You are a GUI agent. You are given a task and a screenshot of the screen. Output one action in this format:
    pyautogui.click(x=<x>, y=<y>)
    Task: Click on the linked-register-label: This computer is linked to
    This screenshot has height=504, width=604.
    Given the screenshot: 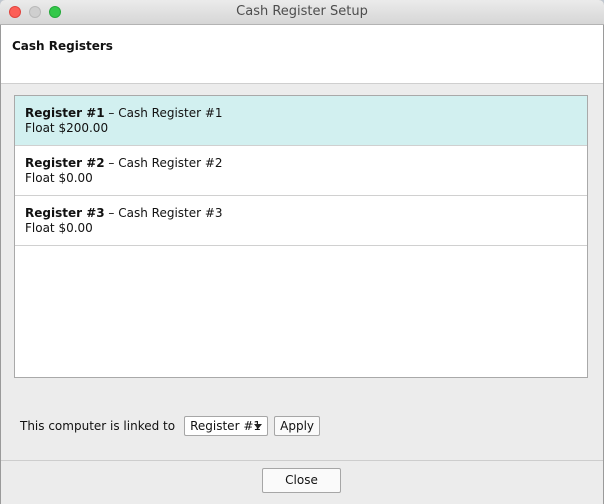 What is the action you would take?
    pyautogui.click(x=98, y=426)
    